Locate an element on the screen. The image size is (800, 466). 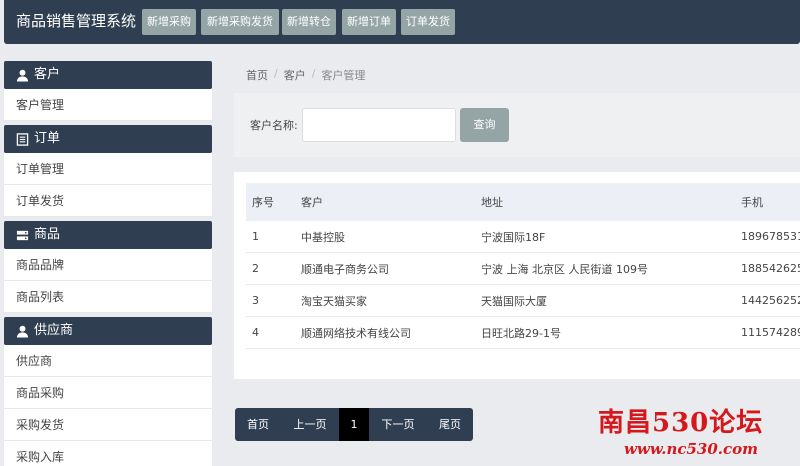
breadcrumb-current: 客户管理 is located at coordinates (343, 75).